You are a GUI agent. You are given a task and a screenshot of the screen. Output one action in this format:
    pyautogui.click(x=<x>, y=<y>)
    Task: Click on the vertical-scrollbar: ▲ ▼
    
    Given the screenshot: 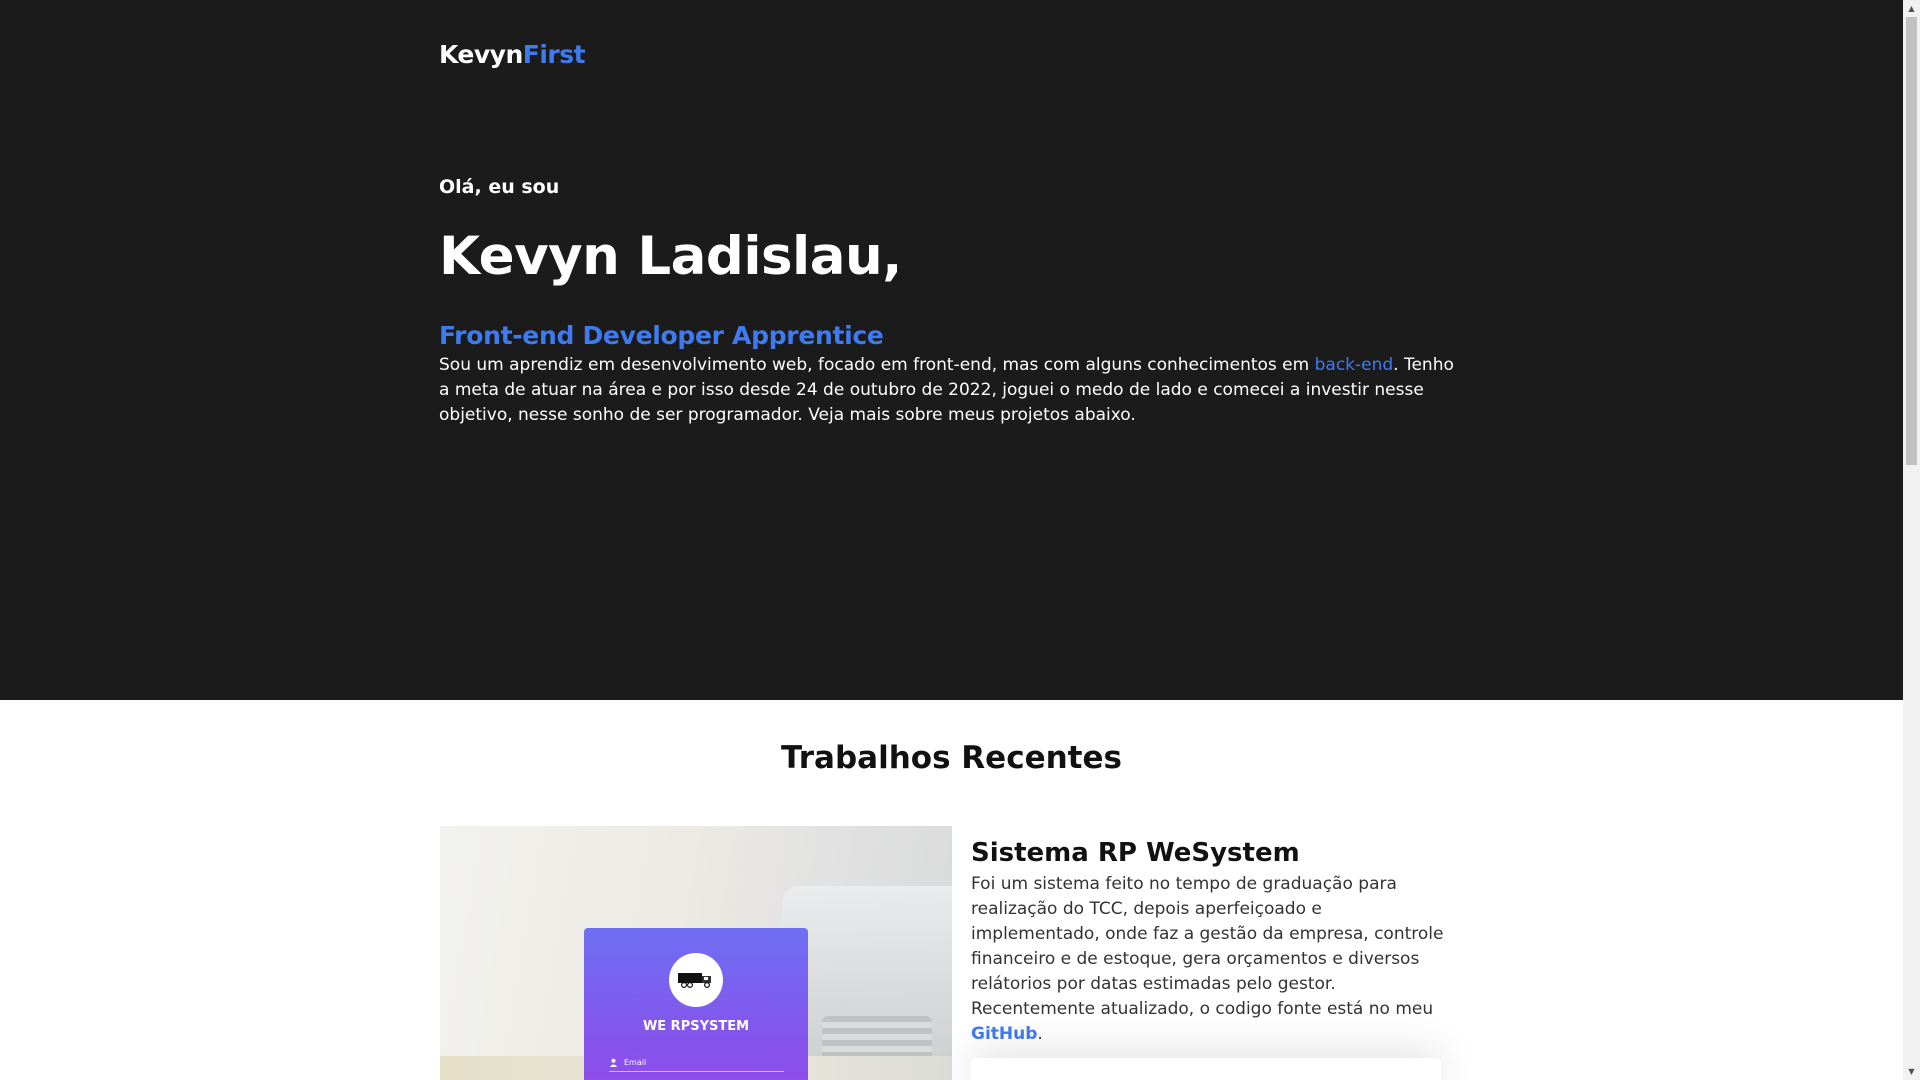 What is the action you would take?
    pyautogui.click(x=1911, y=540)
    